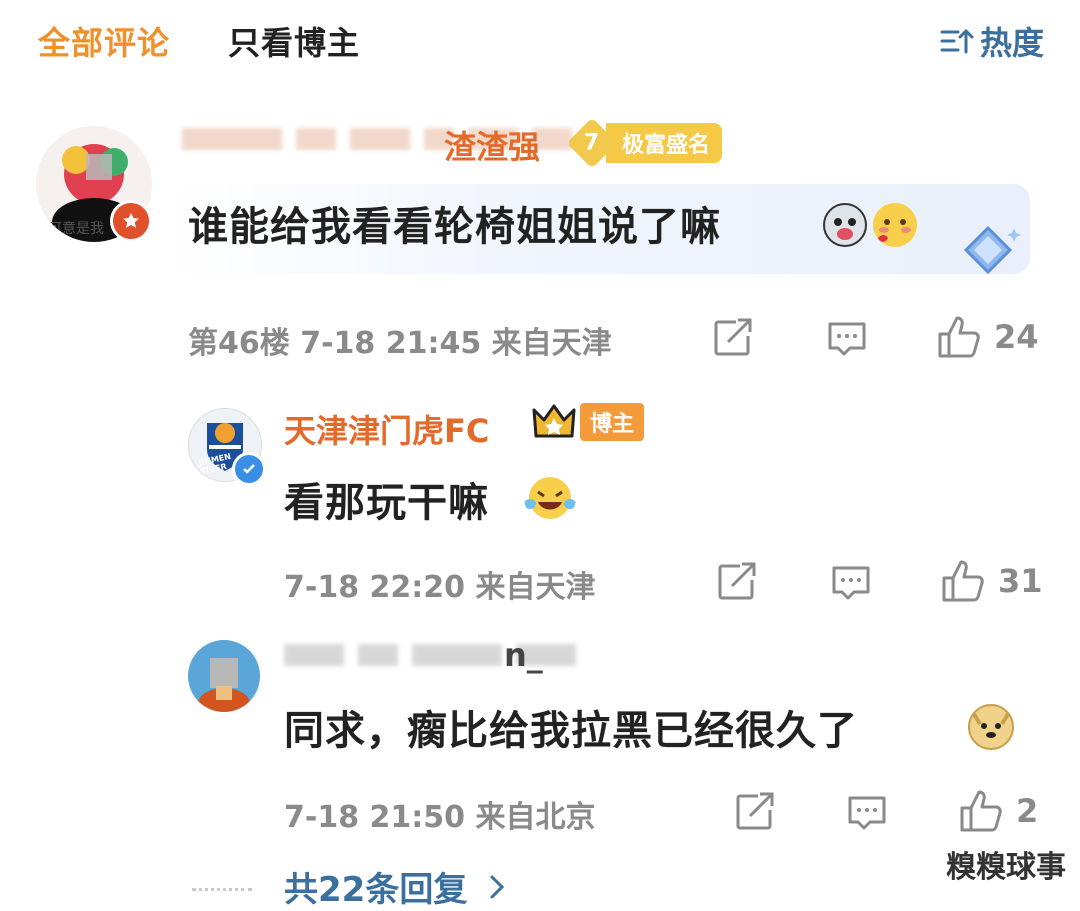  Describe the element at coordinates (992, 250) in the screenshot. I see `diamond-icon` at that location.